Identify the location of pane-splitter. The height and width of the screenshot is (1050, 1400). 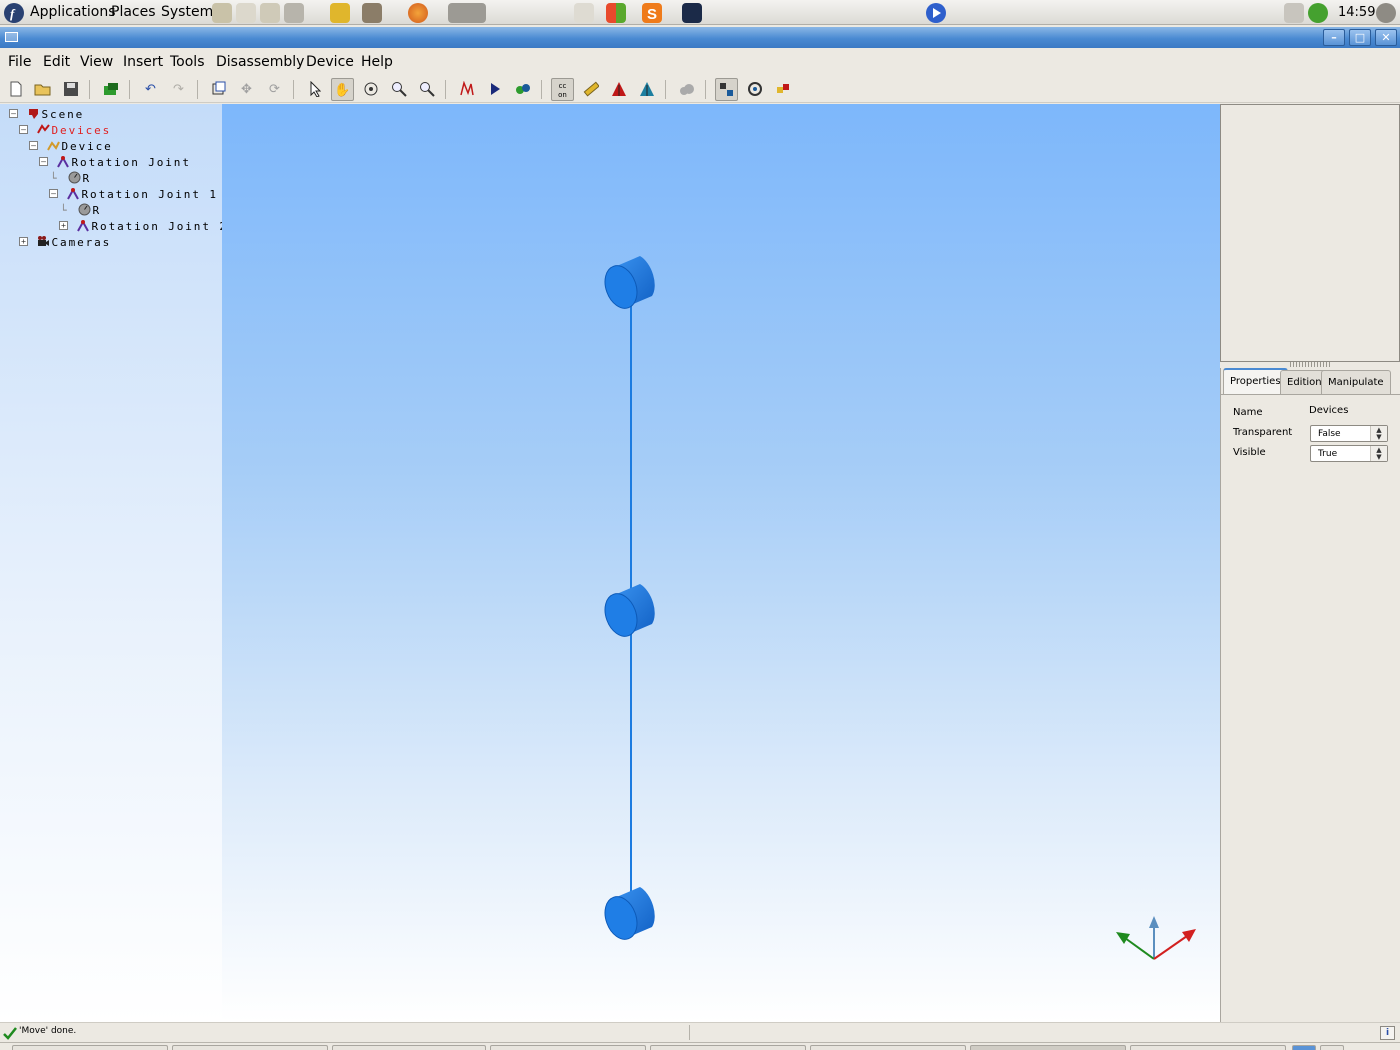
(1310, 364).